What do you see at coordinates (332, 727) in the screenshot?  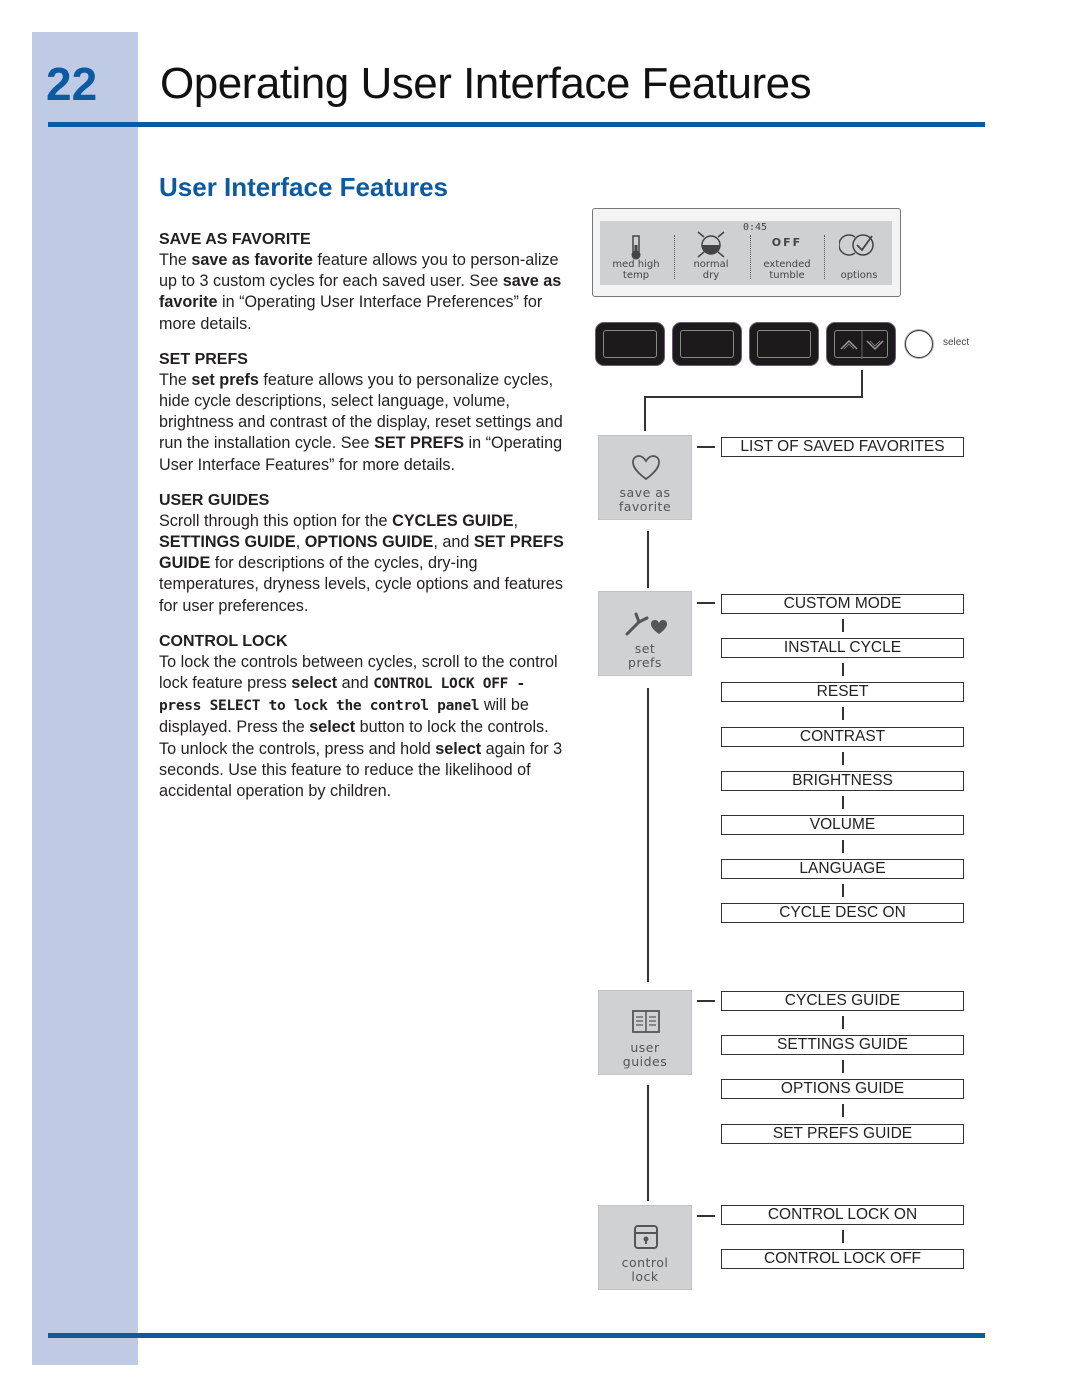 I see `bold-term: select` at bounding box center [332, 727].